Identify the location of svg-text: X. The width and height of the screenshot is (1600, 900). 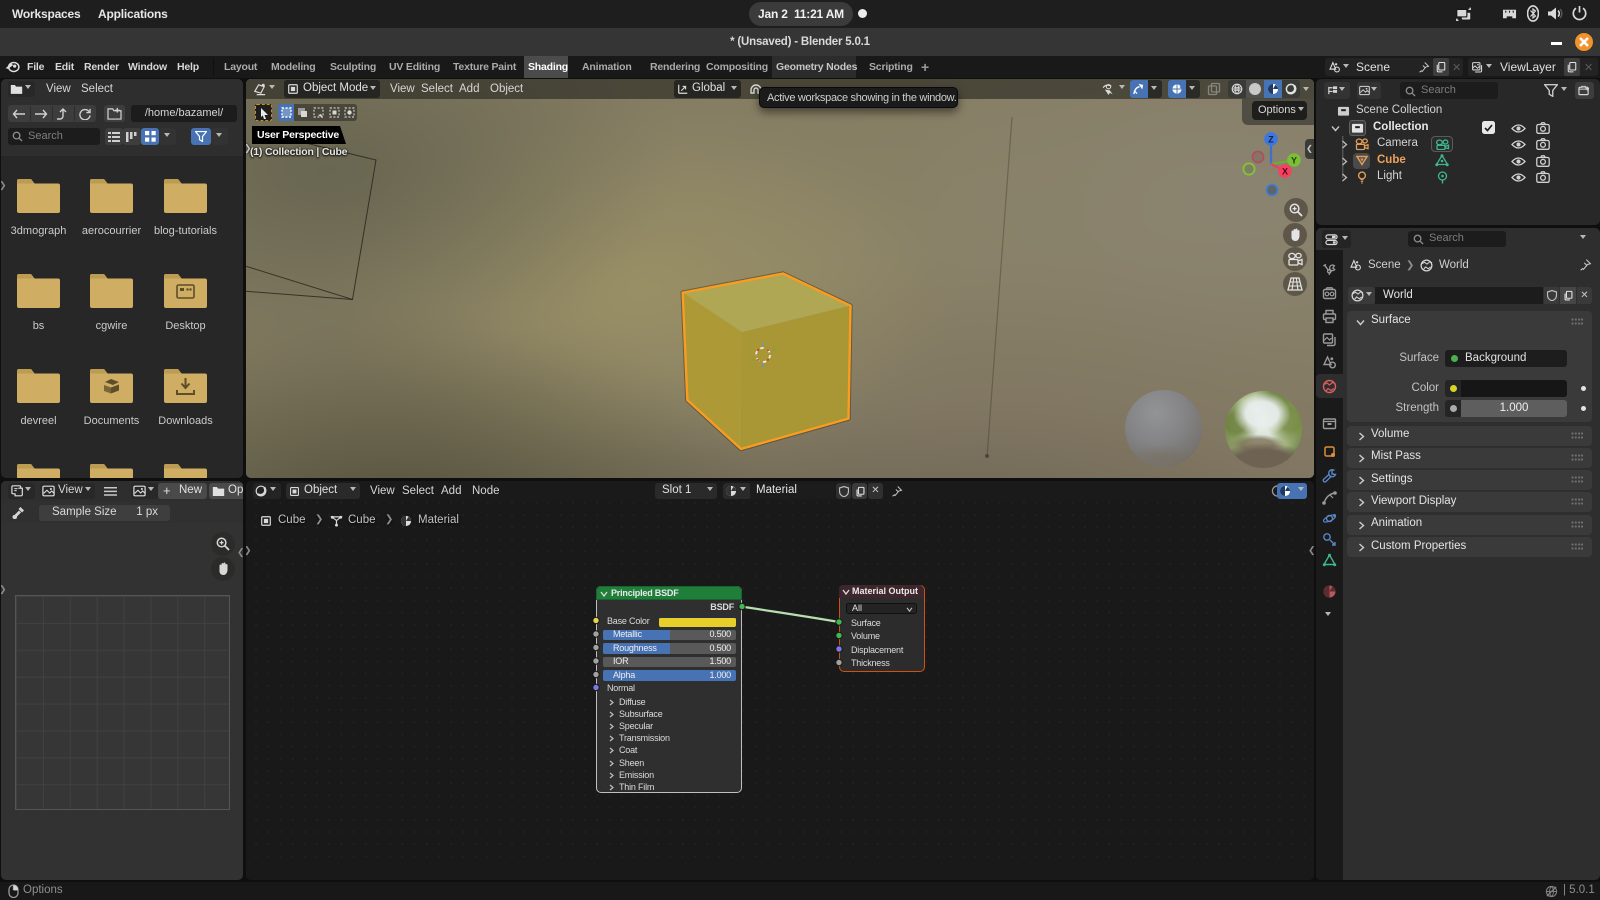
(1285, 172).